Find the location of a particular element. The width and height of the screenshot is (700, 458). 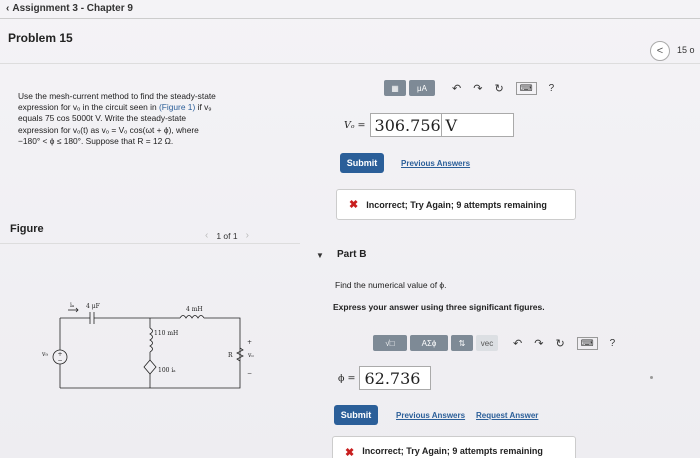

figure-link: (Figure 1) is located at coordinates (177, 107).